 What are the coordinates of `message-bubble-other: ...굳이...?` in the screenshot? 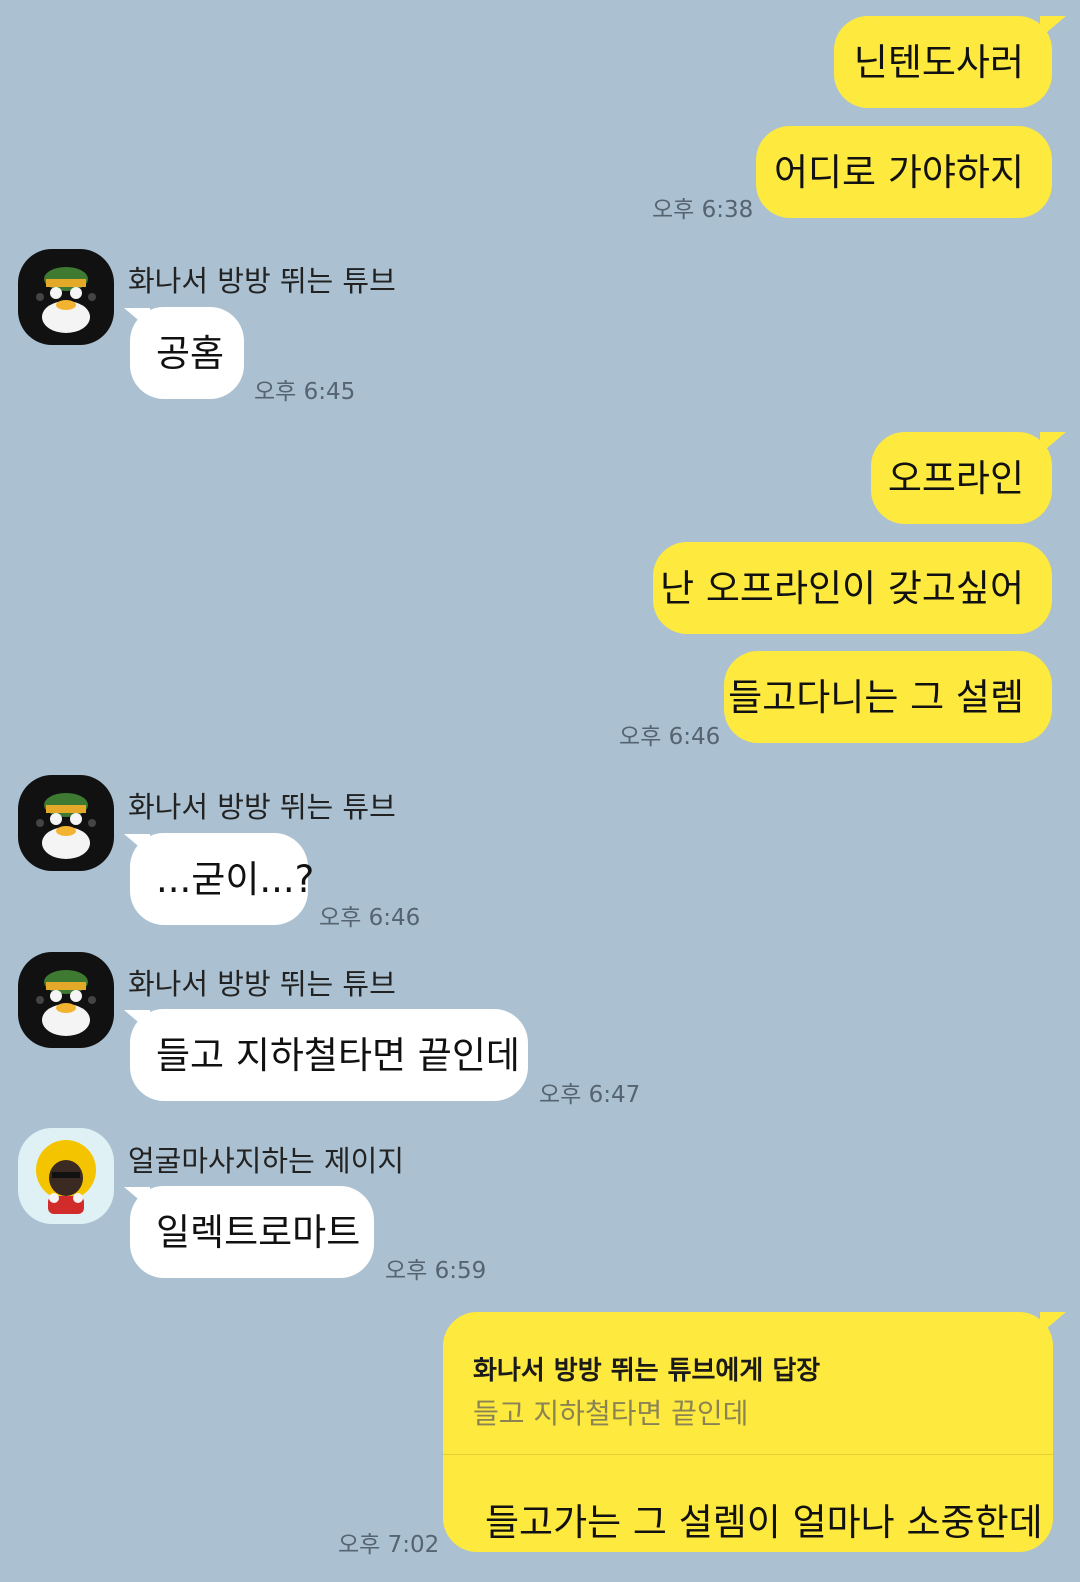 It's located at (222, 879).